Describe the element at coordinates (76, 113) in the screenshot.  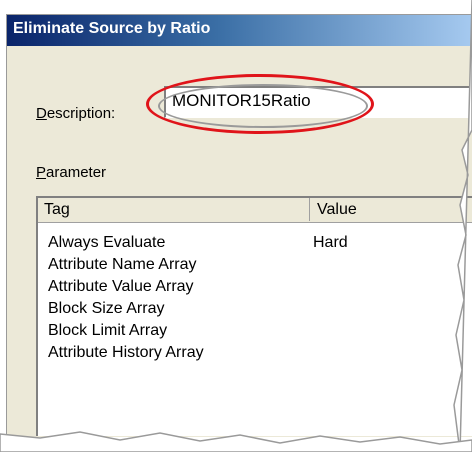
I see `description-label: Description:` at that location.